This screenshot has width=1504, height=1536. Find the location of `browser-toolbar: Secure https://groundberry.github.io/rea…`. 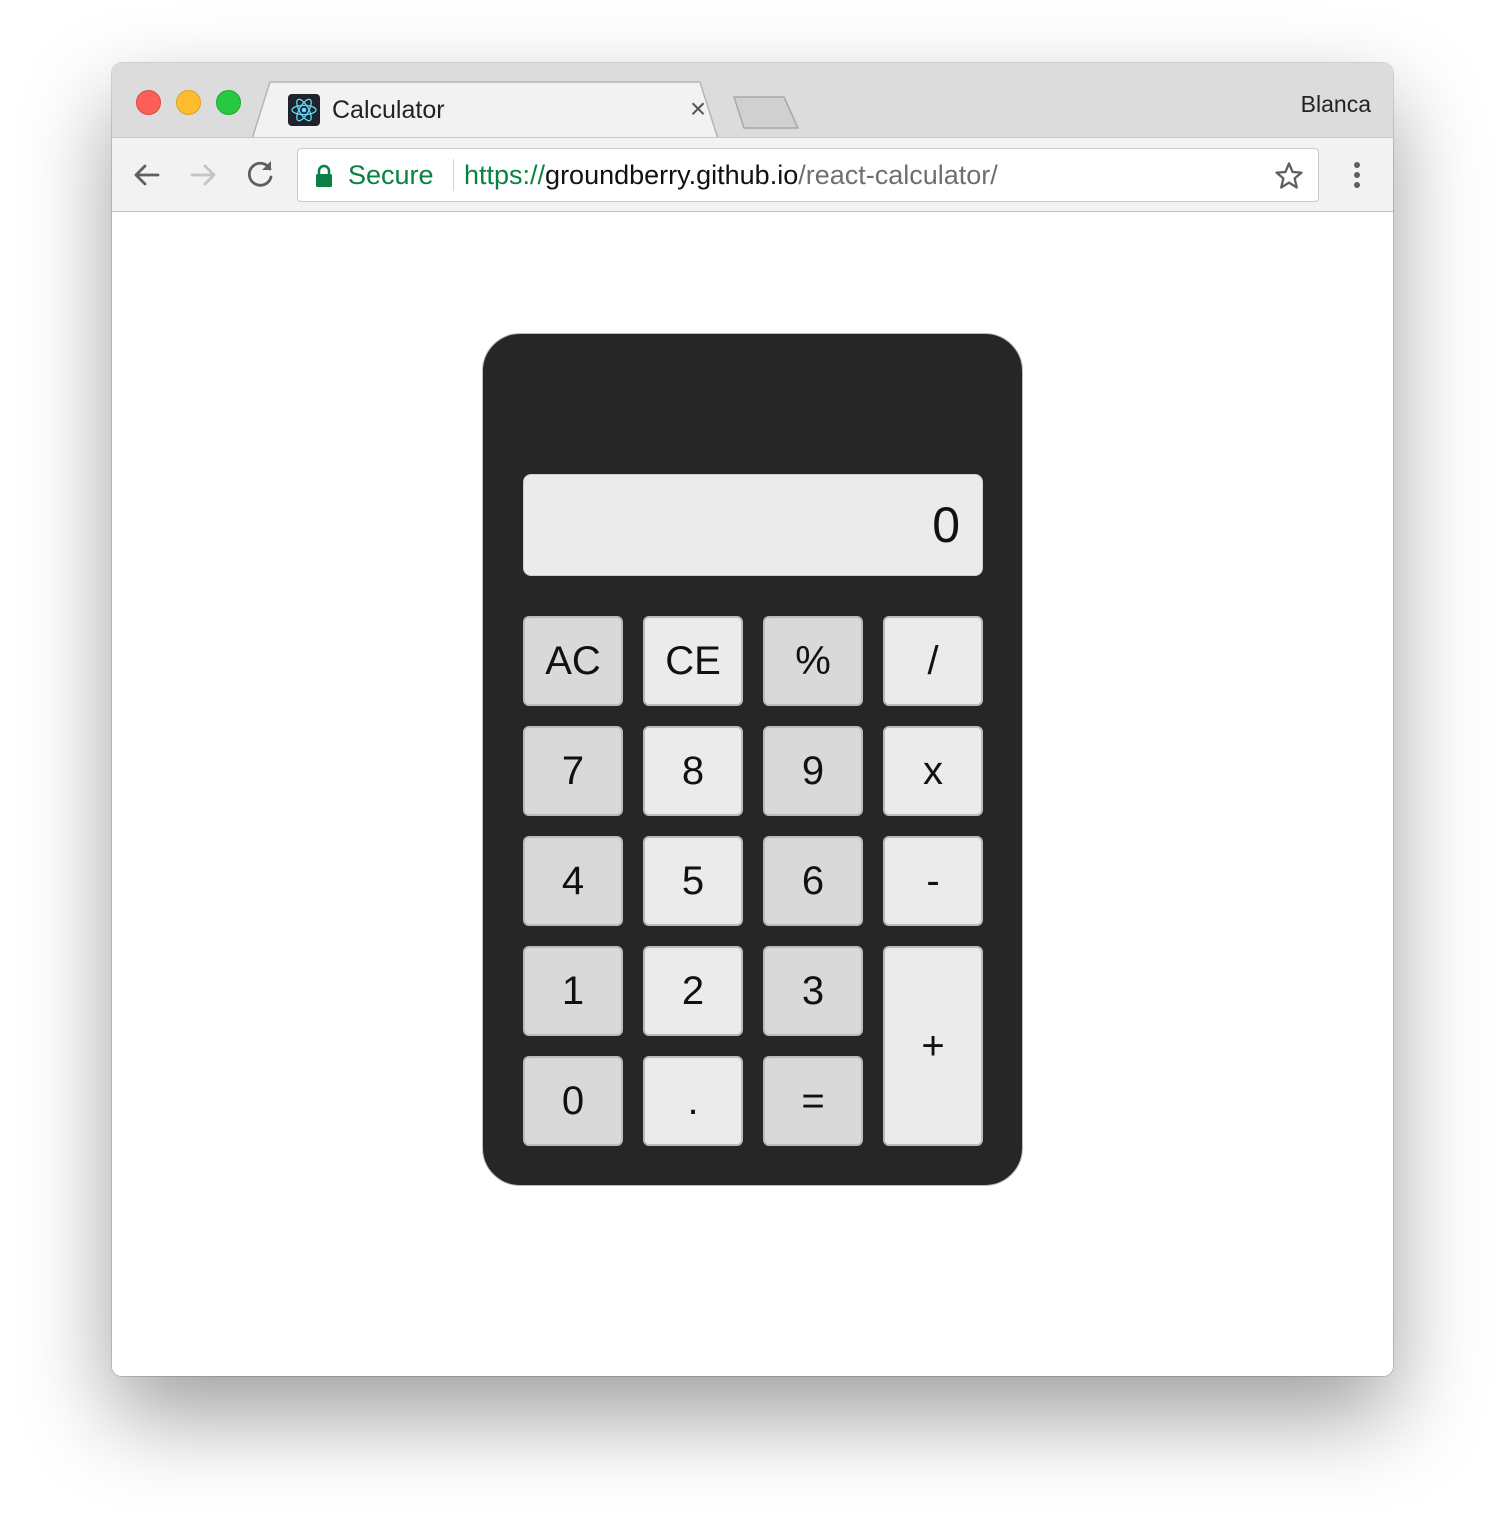

browser-toolbar: Secure https://groundberry.github.io/rea… is located at coordinates (752, 174).